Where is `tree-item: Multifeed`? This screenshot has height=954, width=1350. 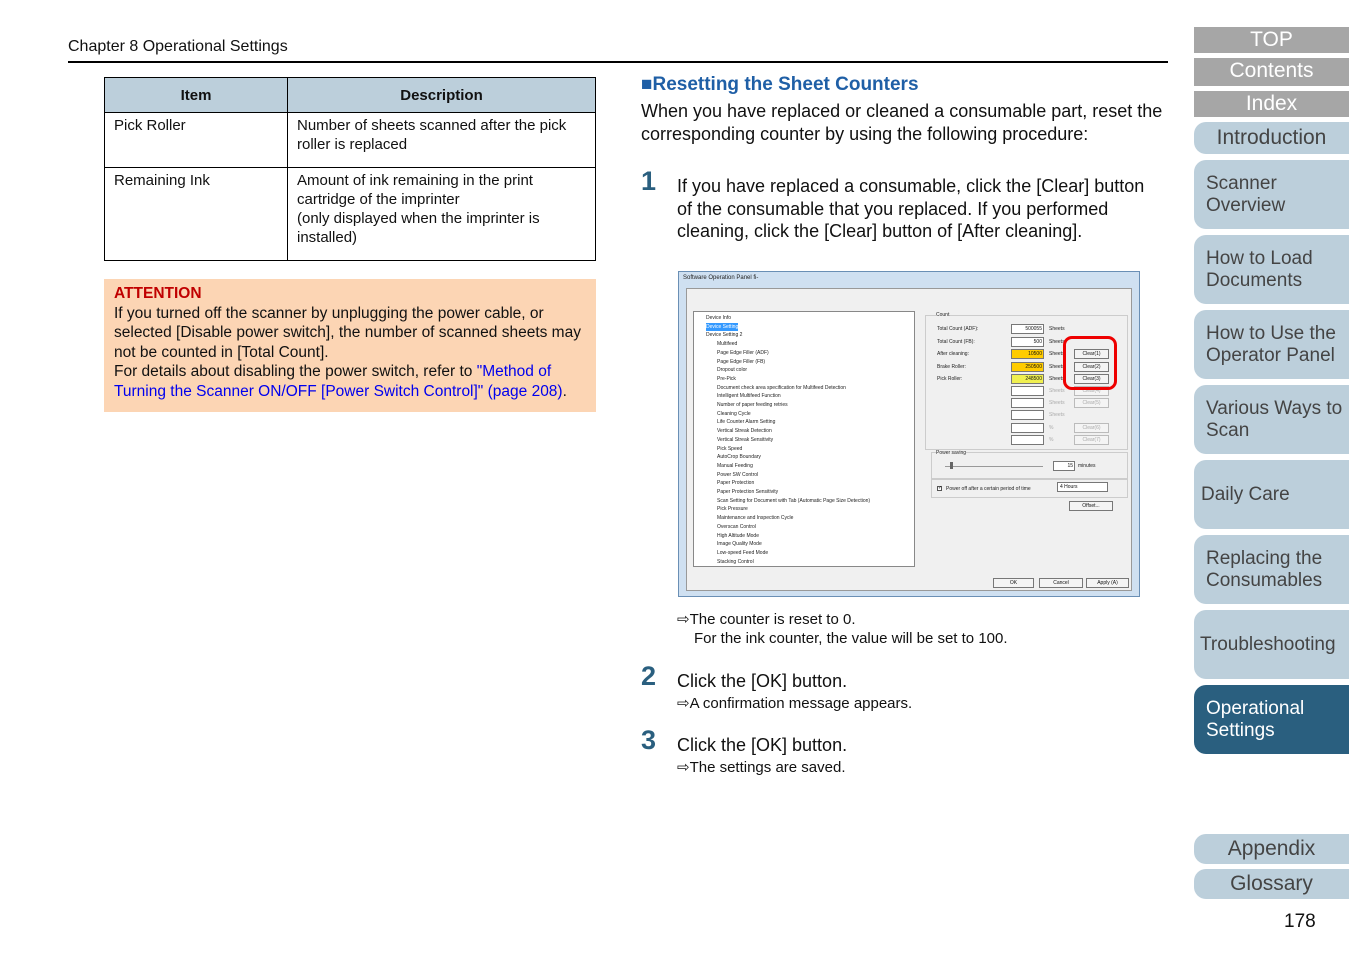
tree-item: Multifeed is located at coordinates (727, 344).